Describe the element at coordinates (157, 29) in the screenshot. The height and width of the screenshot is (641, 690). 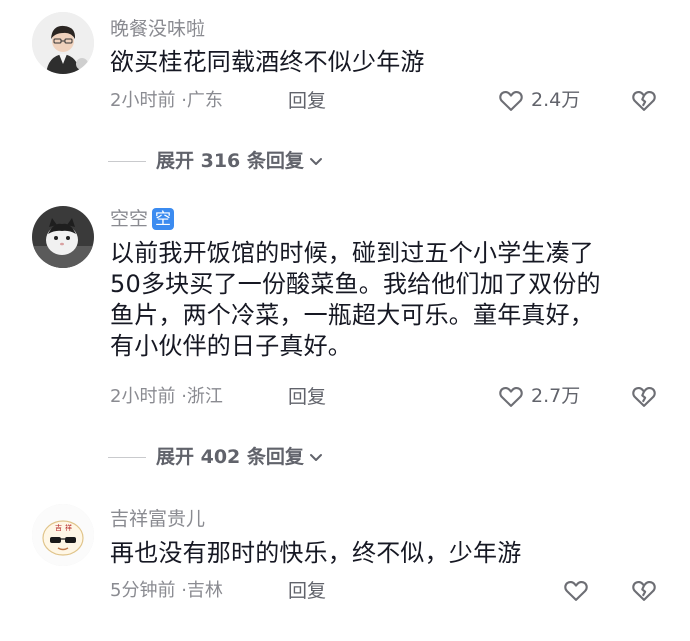
I see `username: 晚餐没味啦` at that location.